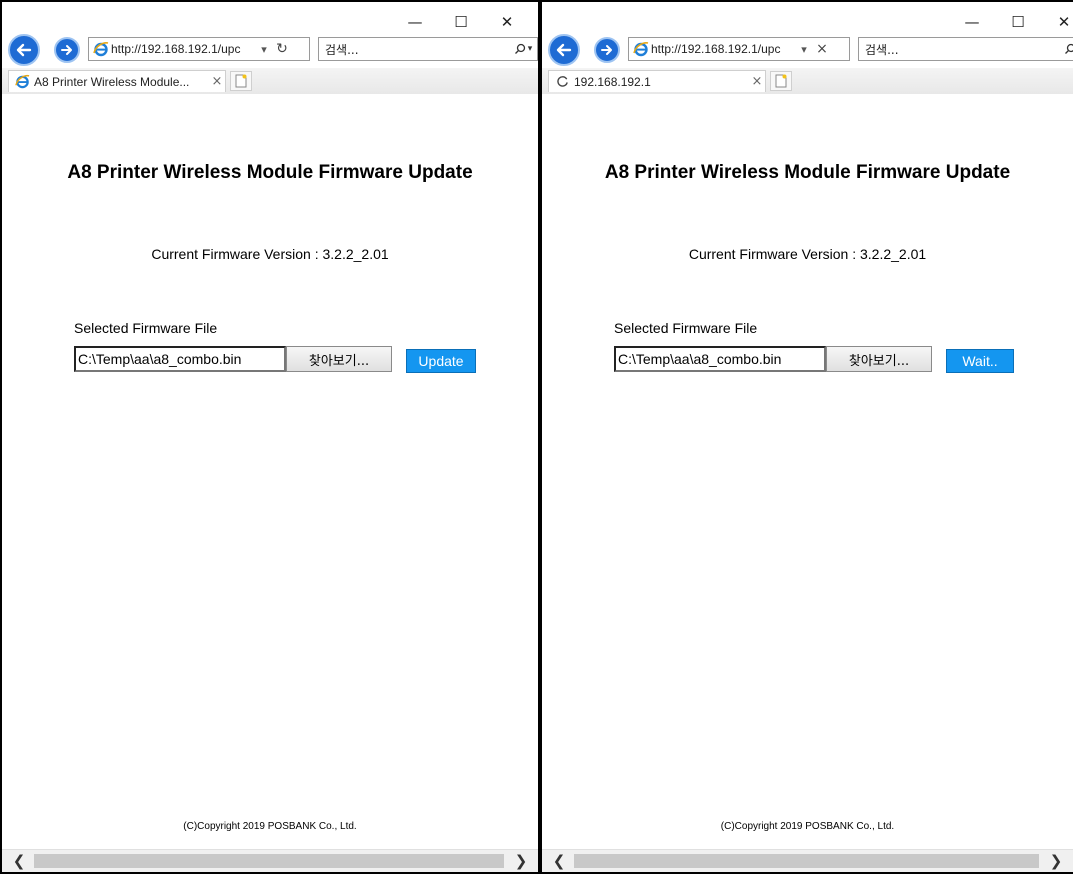  I want to click on tab-bar: 192.168.192.1 ×, so click(807, 81).